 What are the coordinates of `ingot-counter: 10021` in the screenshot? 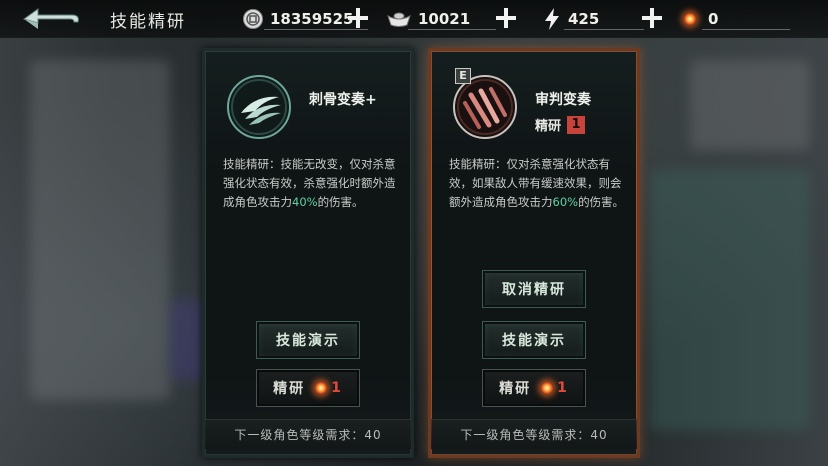 It's located at (441, 19).